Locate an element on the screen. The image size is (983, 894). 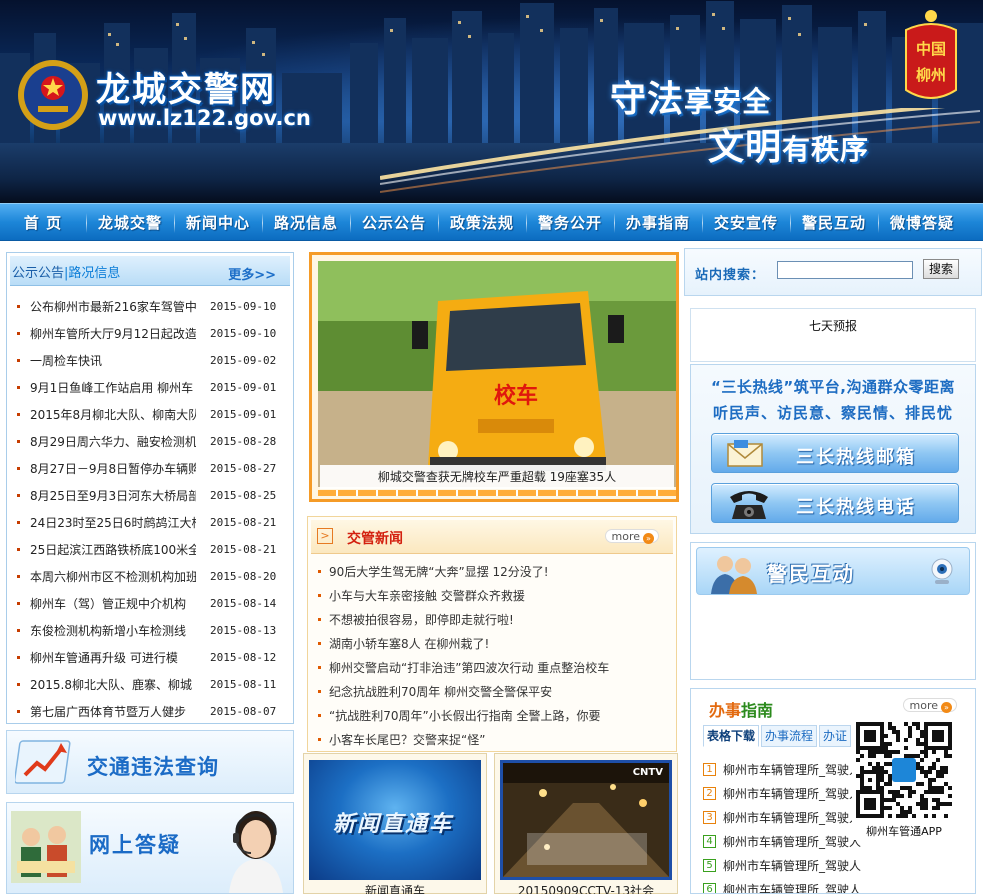
news-item: 柳州交警启动“打非治违”第四波次行动 重点整治校车 is located at coordinates (492, 667).